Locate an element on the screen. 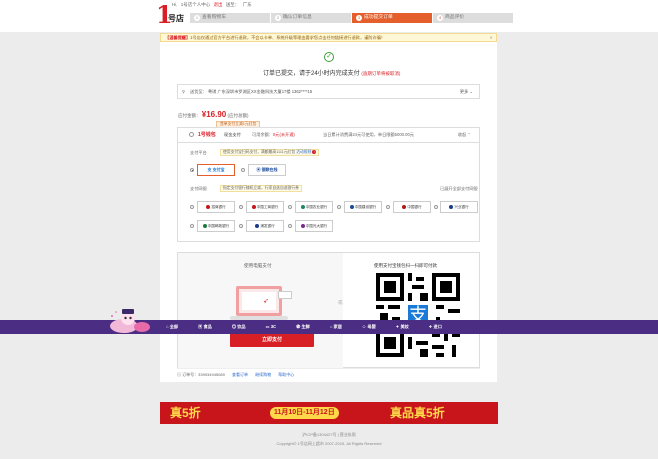  category-3c: ▭ 3C is located at coordinates (271, 327).